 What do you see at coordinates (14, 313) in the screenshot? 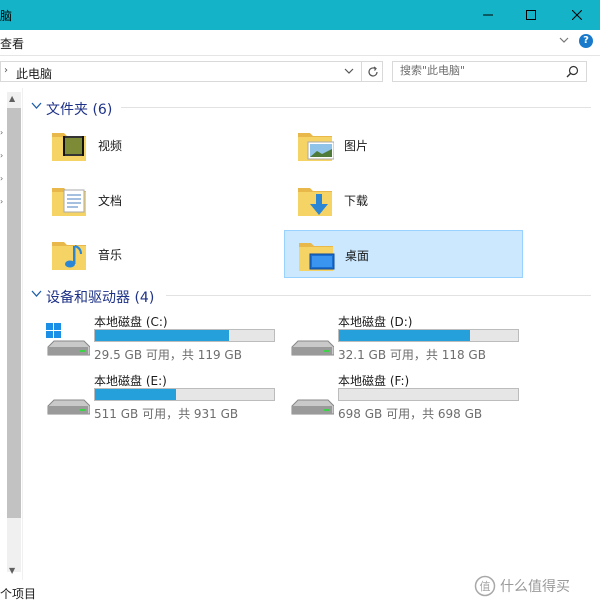
I see `nav-scrollbar-thumb` at bounding box center [14, 313].